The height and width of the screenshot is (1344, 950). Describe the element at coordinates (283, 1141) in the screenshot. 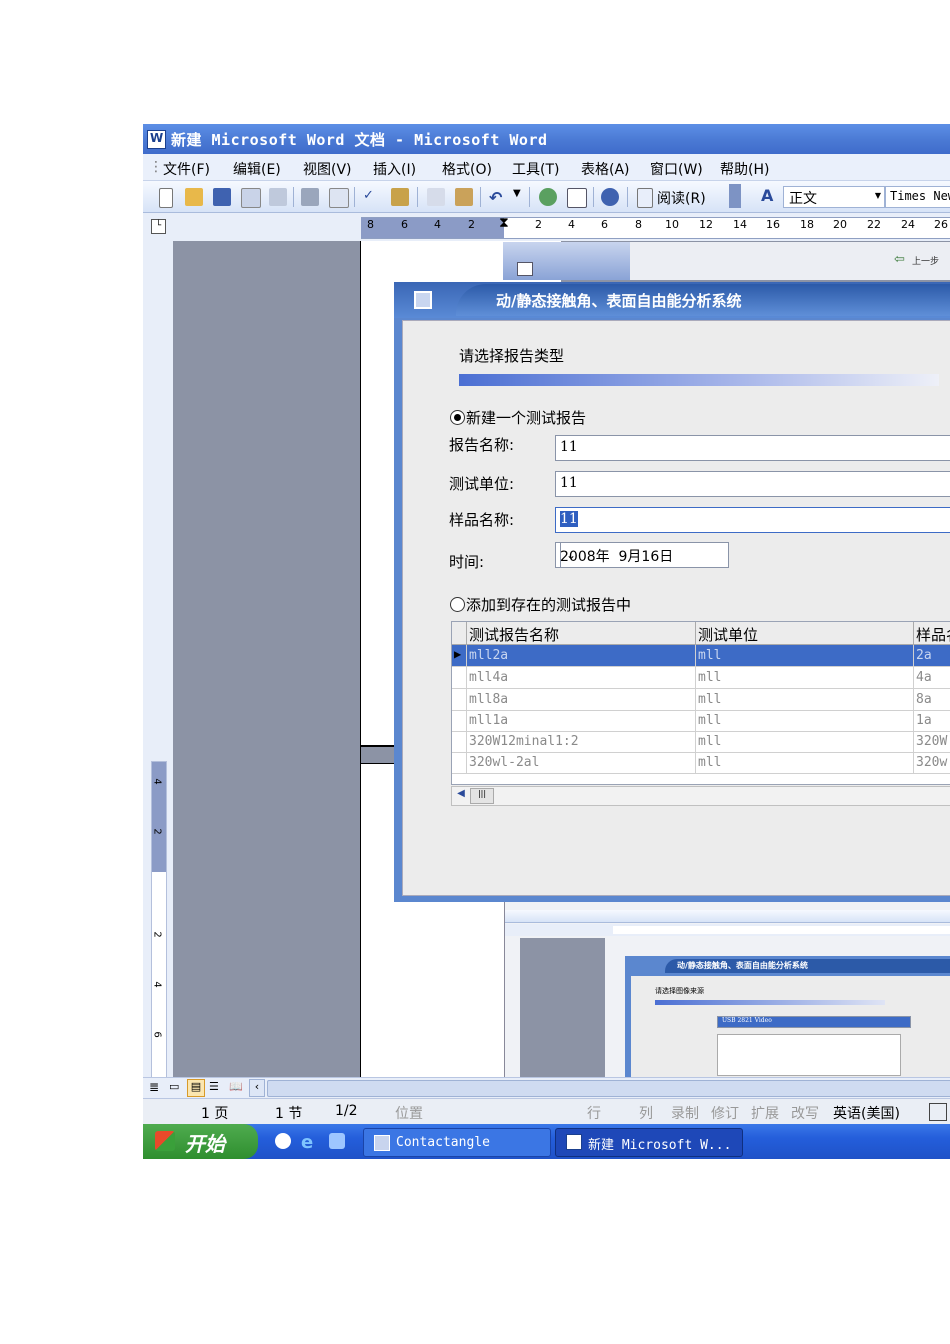

I see `media-player-icon` at that location.